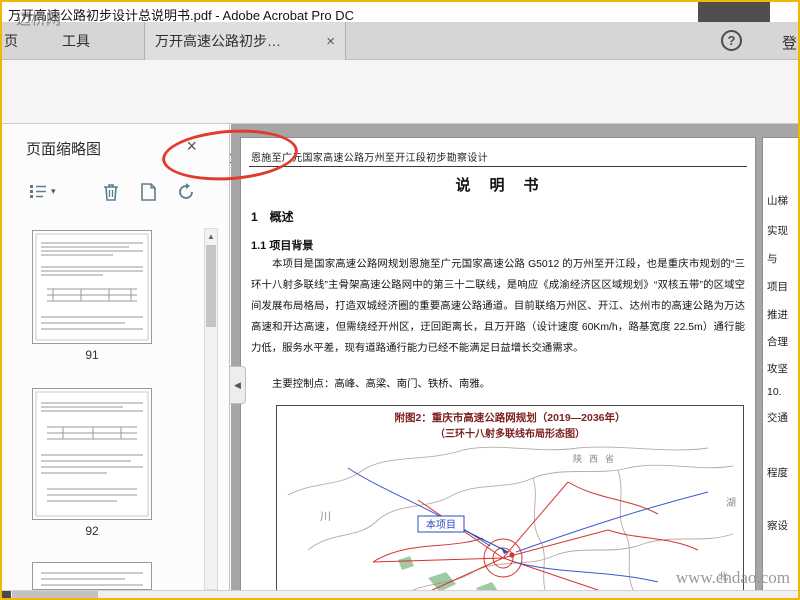 This screenshot has width=800, height=600. I want to click on page-running-header: 恩施至广元国家高速公路万州至开江段初步勘察设计, so click(369, 158).